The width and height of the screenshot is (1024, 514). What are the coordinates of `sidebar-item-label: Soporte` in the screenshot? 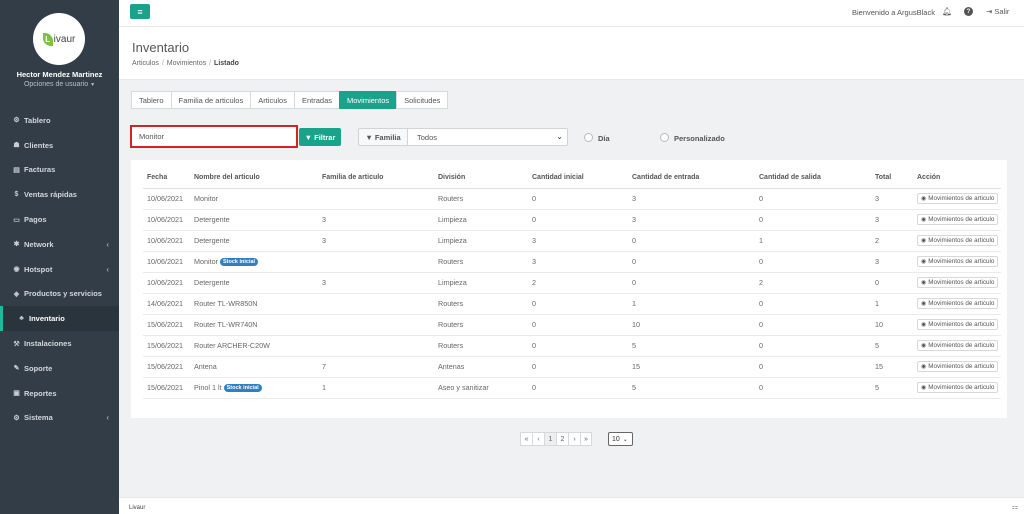 It's located at (38, 368).